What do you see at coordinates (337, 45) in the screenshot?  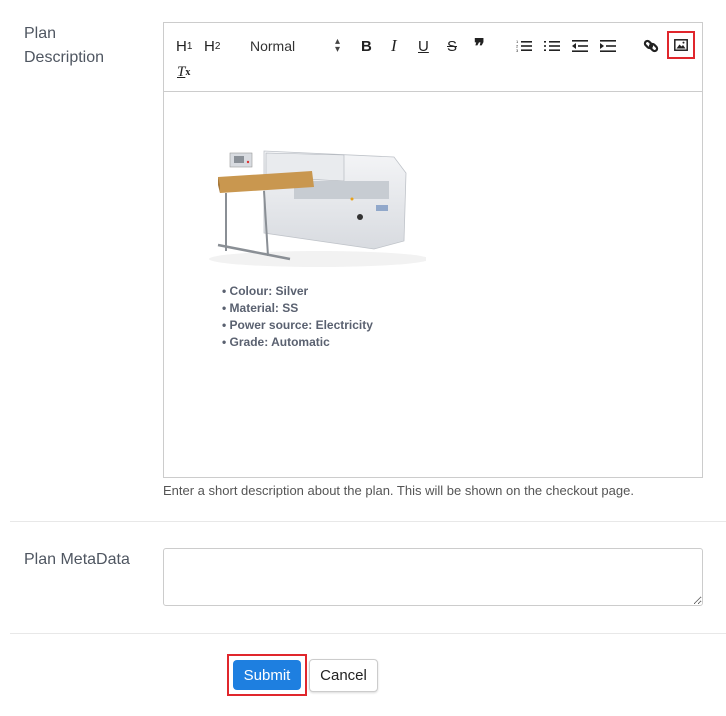 I see `select-arrows-icon: ▴ ▾` at bounding box center [337, 45].